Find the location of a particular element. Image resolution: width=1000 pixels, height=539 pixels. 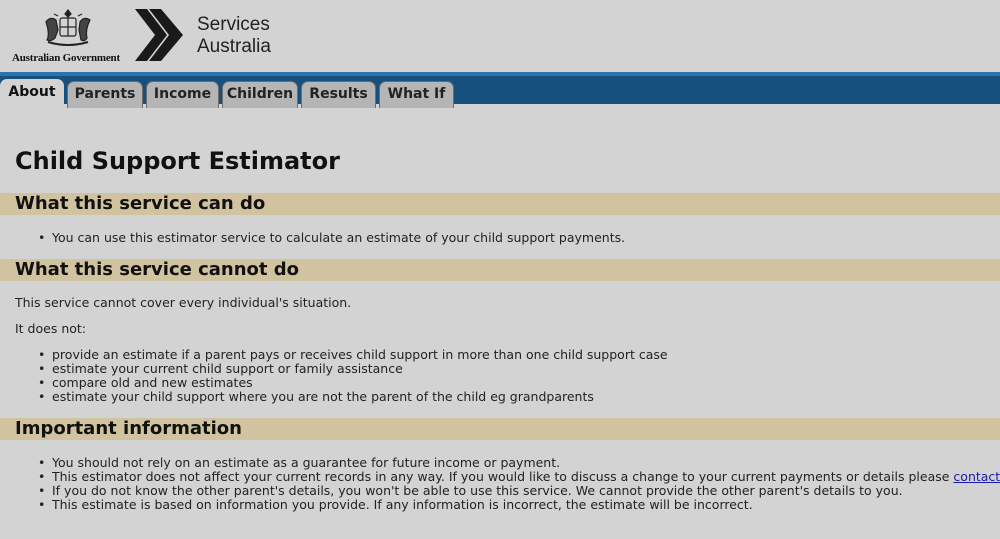

section-heading-important: Important information is located at coordinates (500, 429).